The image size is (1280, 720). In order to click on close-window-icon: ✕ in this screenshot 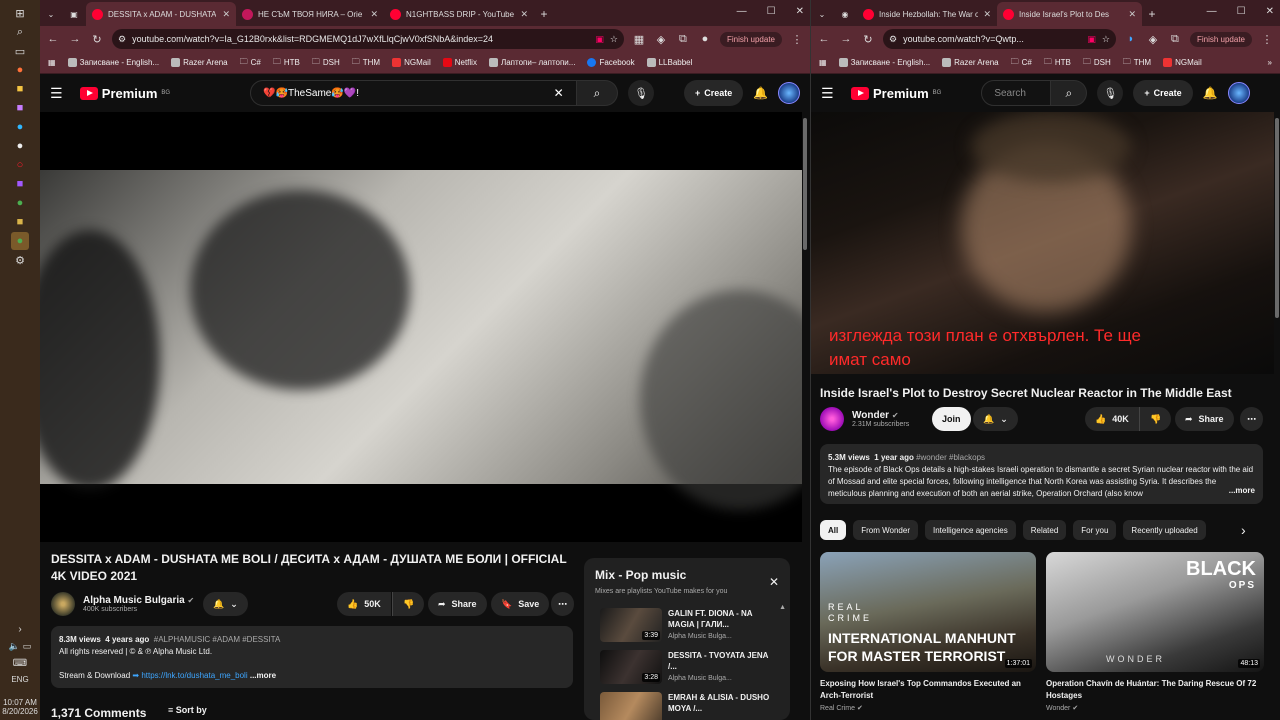, I will do `click(800, 11)`.